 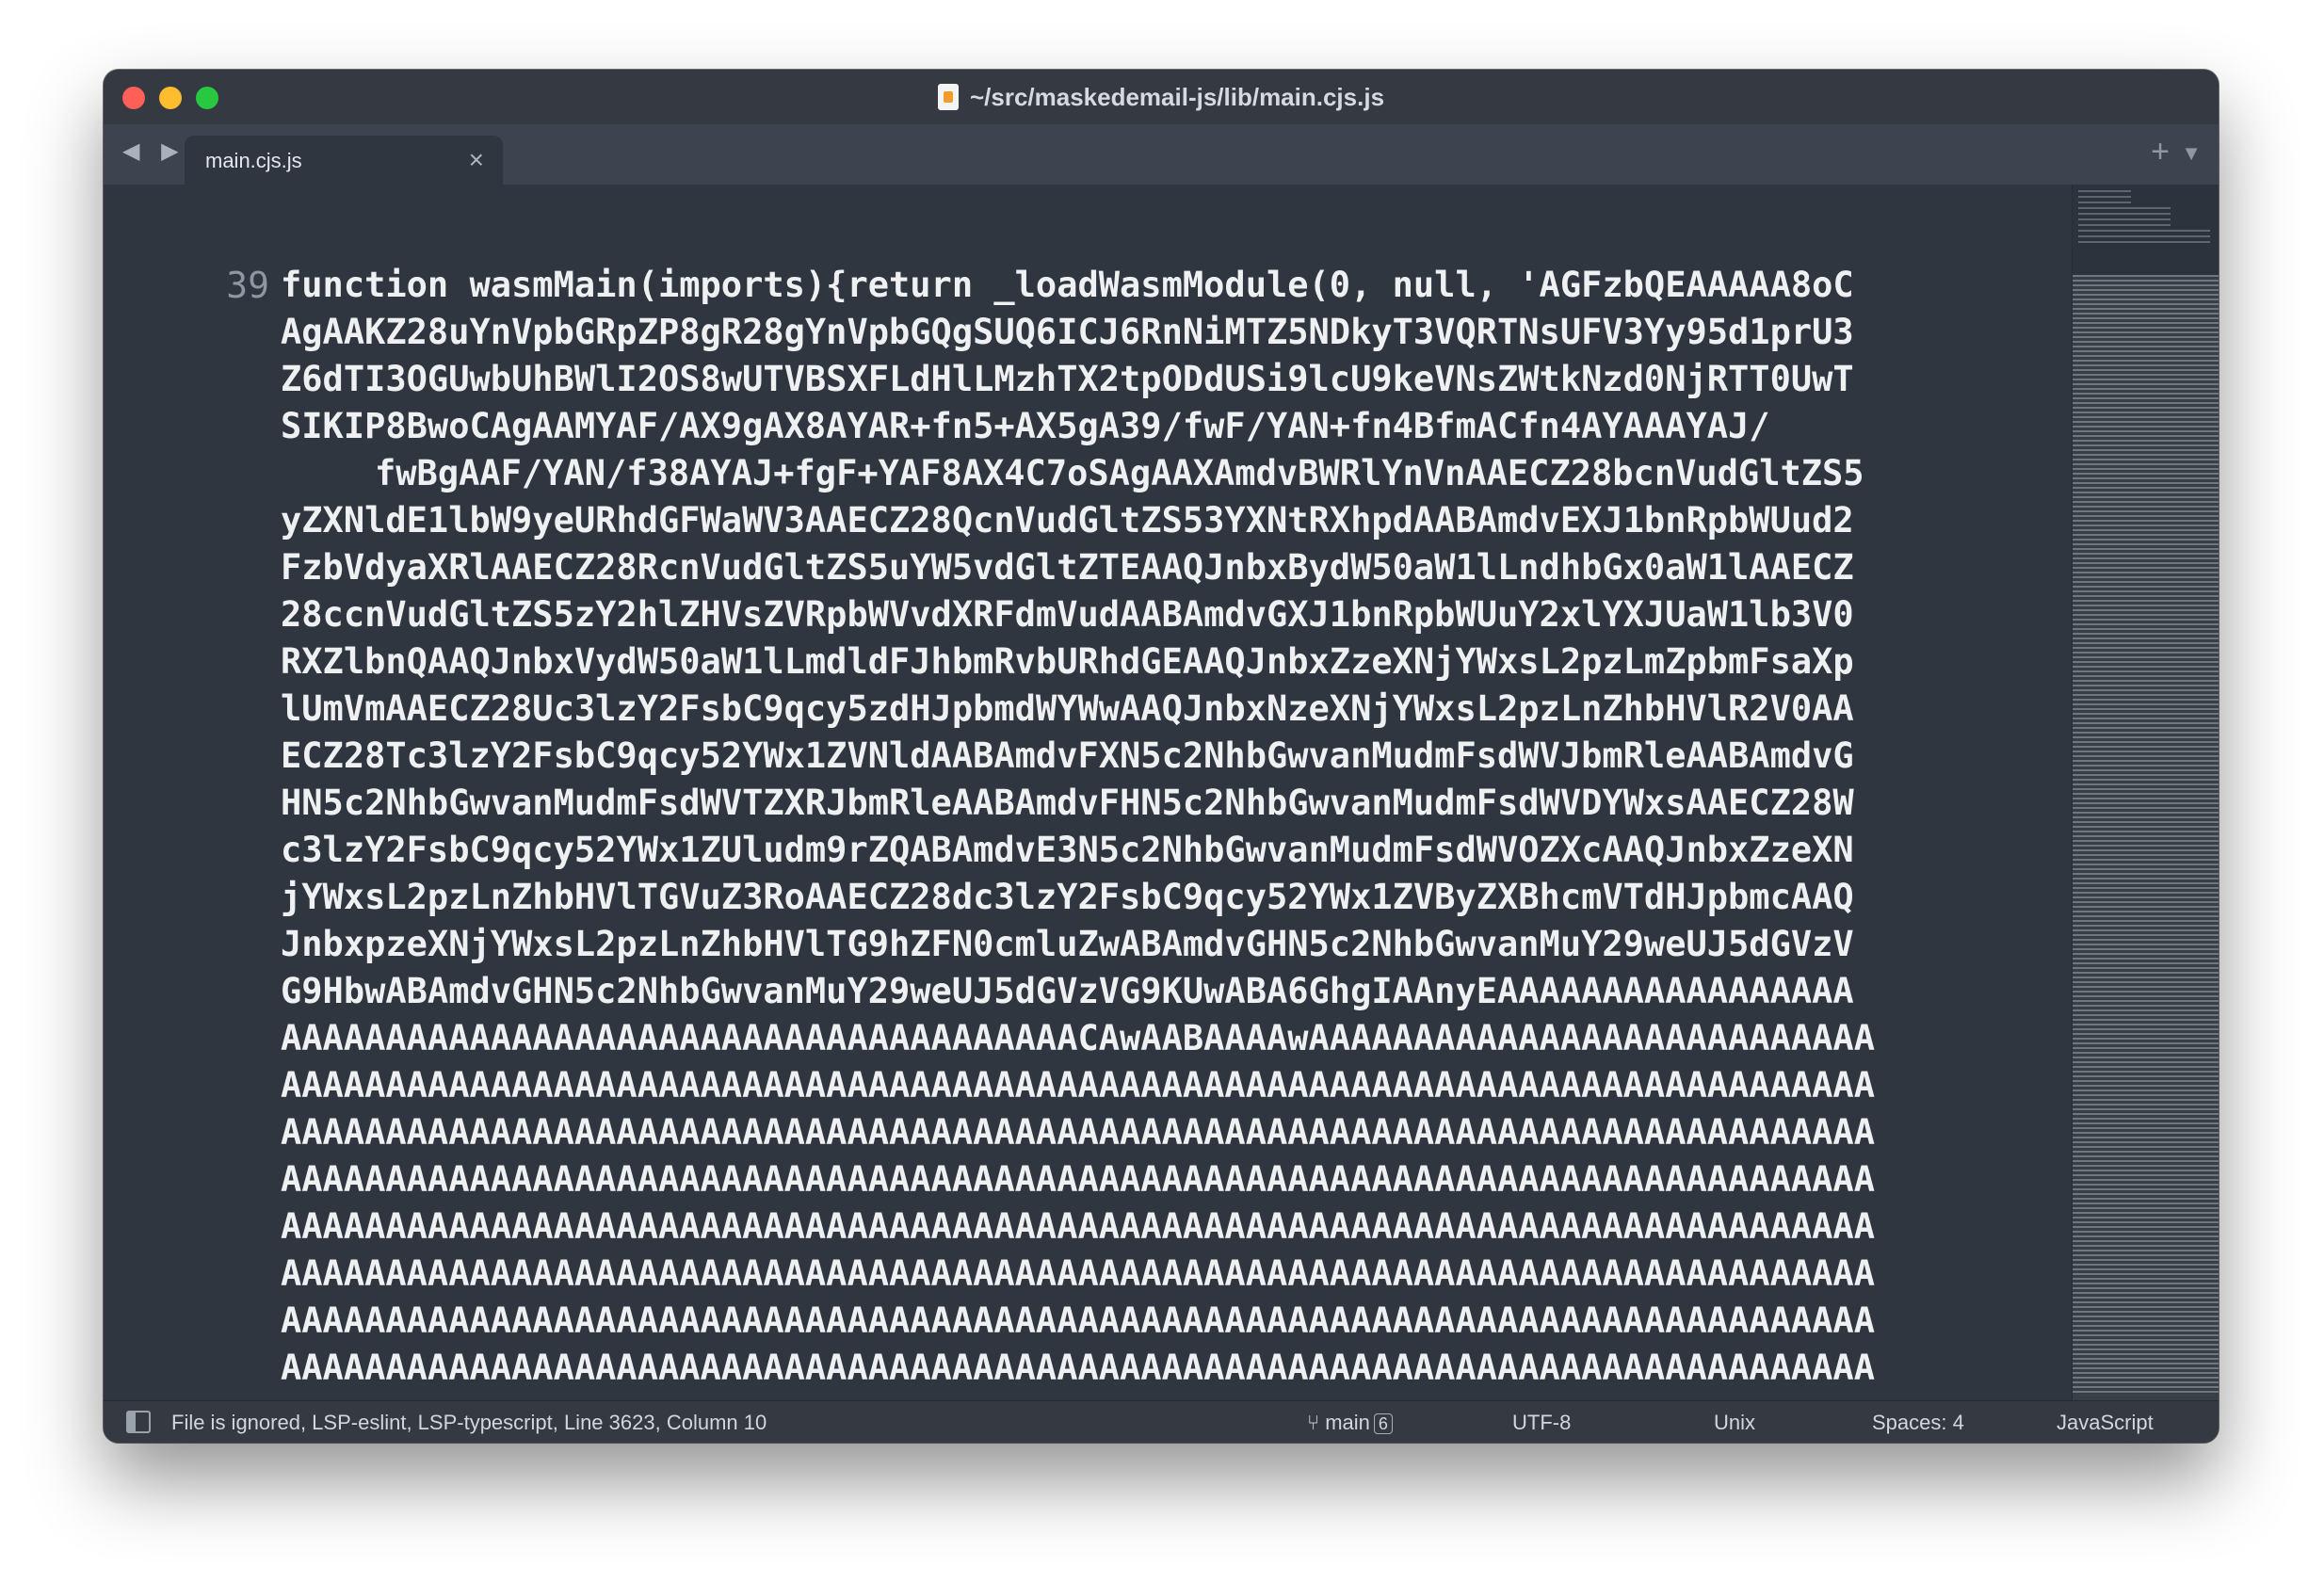 I want to click on git-branch-status: ⑂ main 6, so click(x=1350, y=1423).